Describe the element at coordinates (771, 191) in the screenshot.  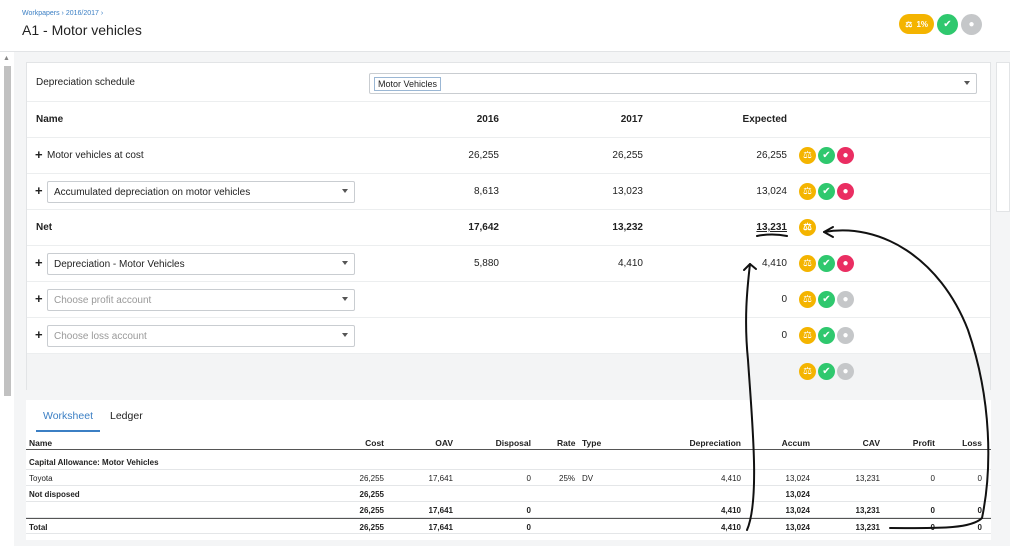
I see `value-expected: 13,024` at that location.